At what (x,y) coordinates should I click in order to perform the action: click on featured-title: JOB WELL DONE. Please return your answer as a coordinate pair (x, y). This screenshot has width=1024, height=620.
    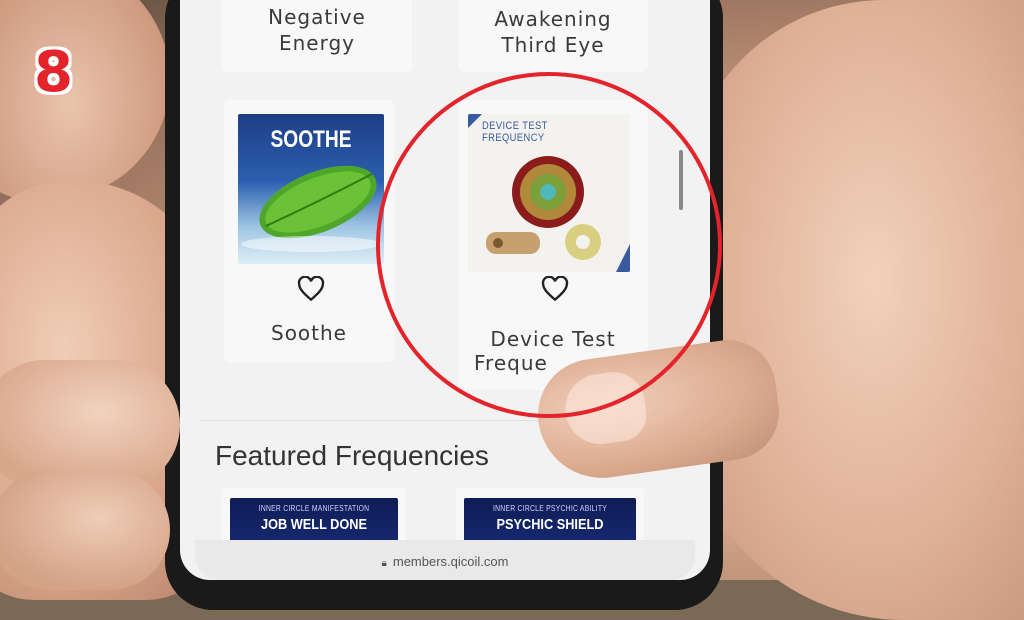
    Looking at the image, I should click on (314, 524).